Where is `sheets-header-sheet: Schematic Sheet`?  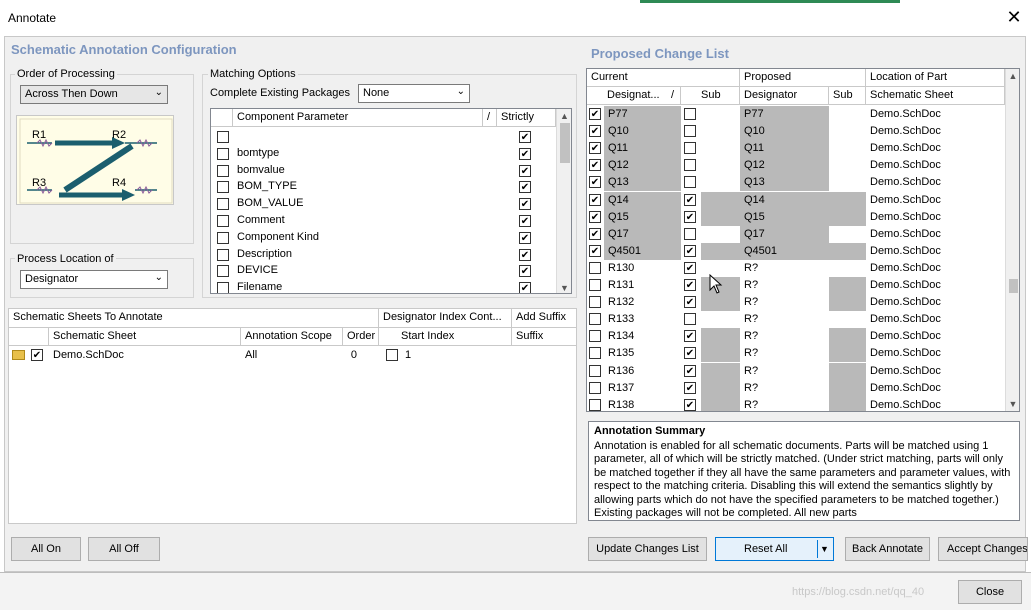 sheets-header-sheet: Schematic Sheet is located at coordinates (145, 336).